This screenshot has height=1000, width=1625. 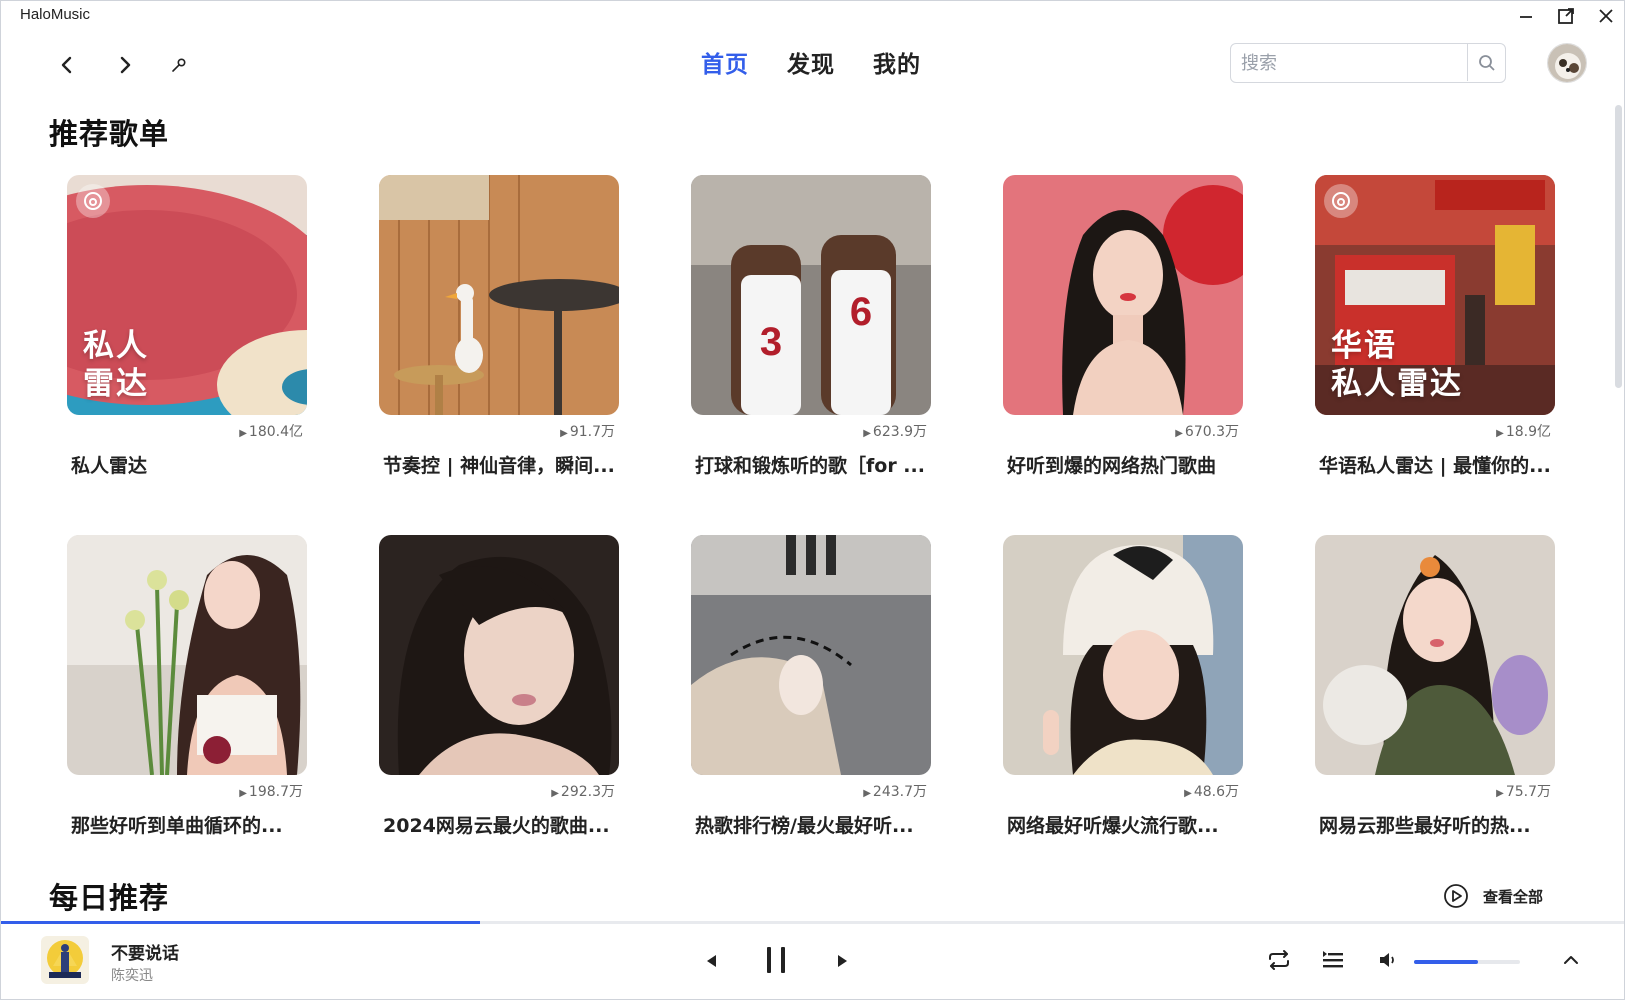 I want to click on scrollbar-thumb, so click(x=1618, y=246).